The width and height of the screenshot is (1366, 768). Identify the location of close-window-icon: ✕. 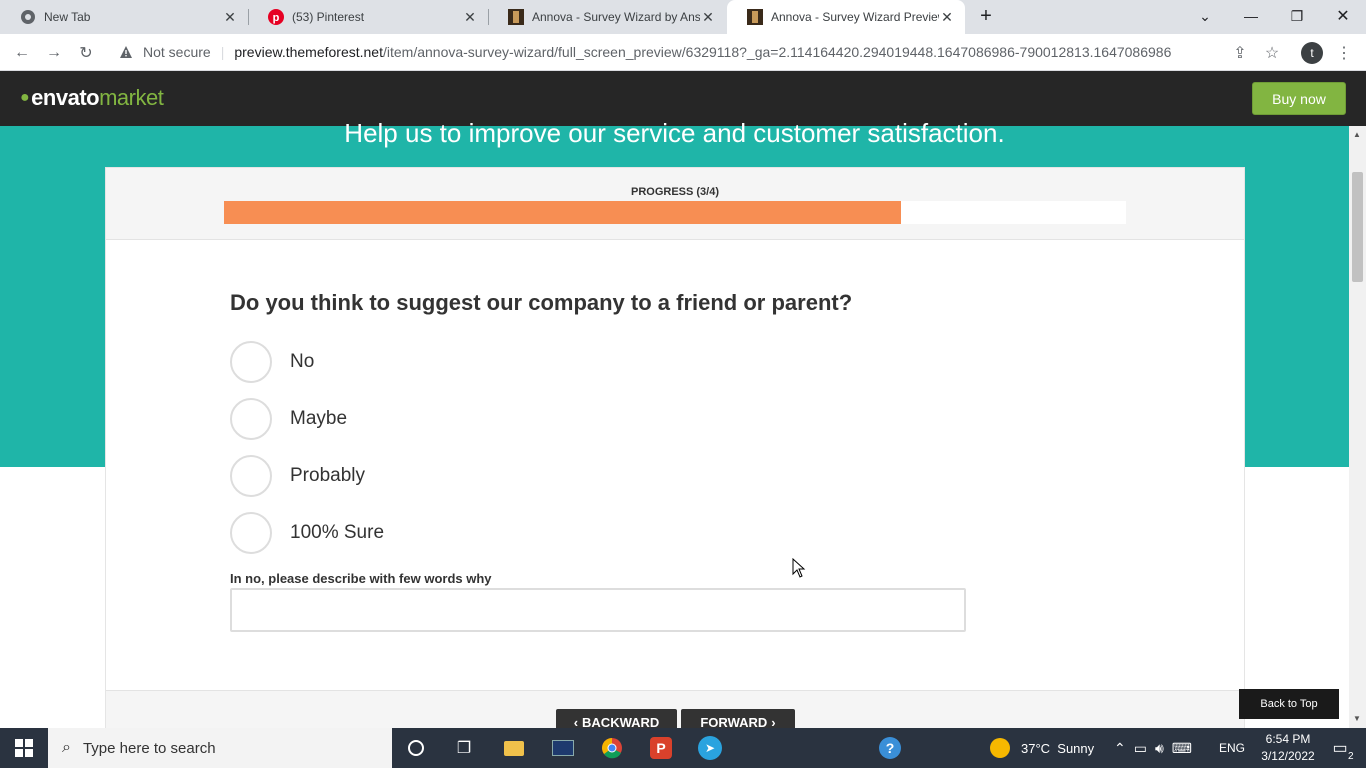
(1343, 16).